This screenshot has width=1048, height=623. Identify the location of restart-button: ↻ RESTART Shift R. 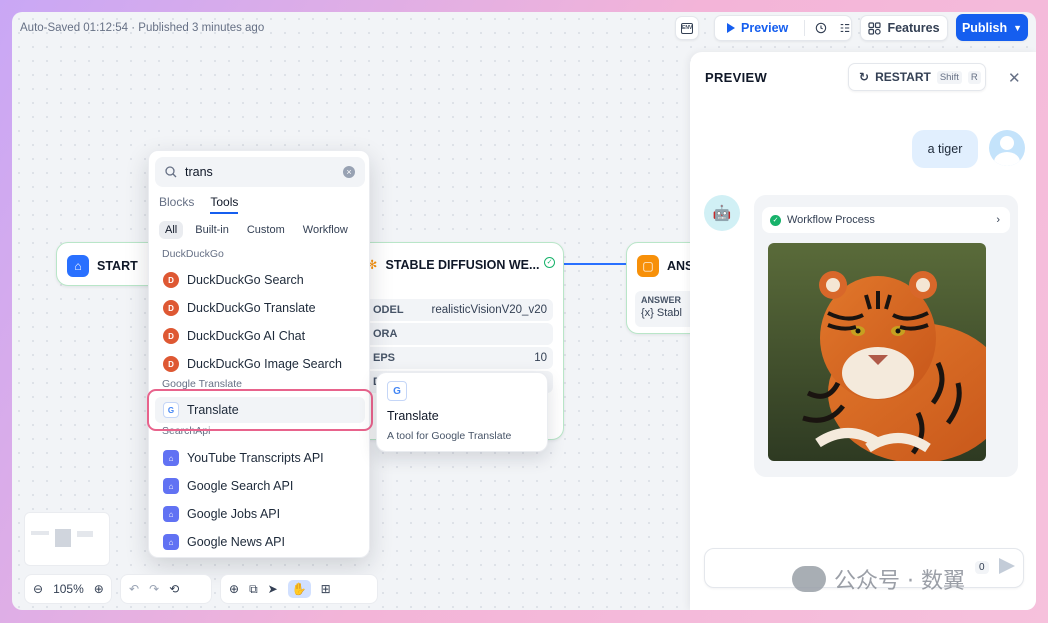
(917, 77).